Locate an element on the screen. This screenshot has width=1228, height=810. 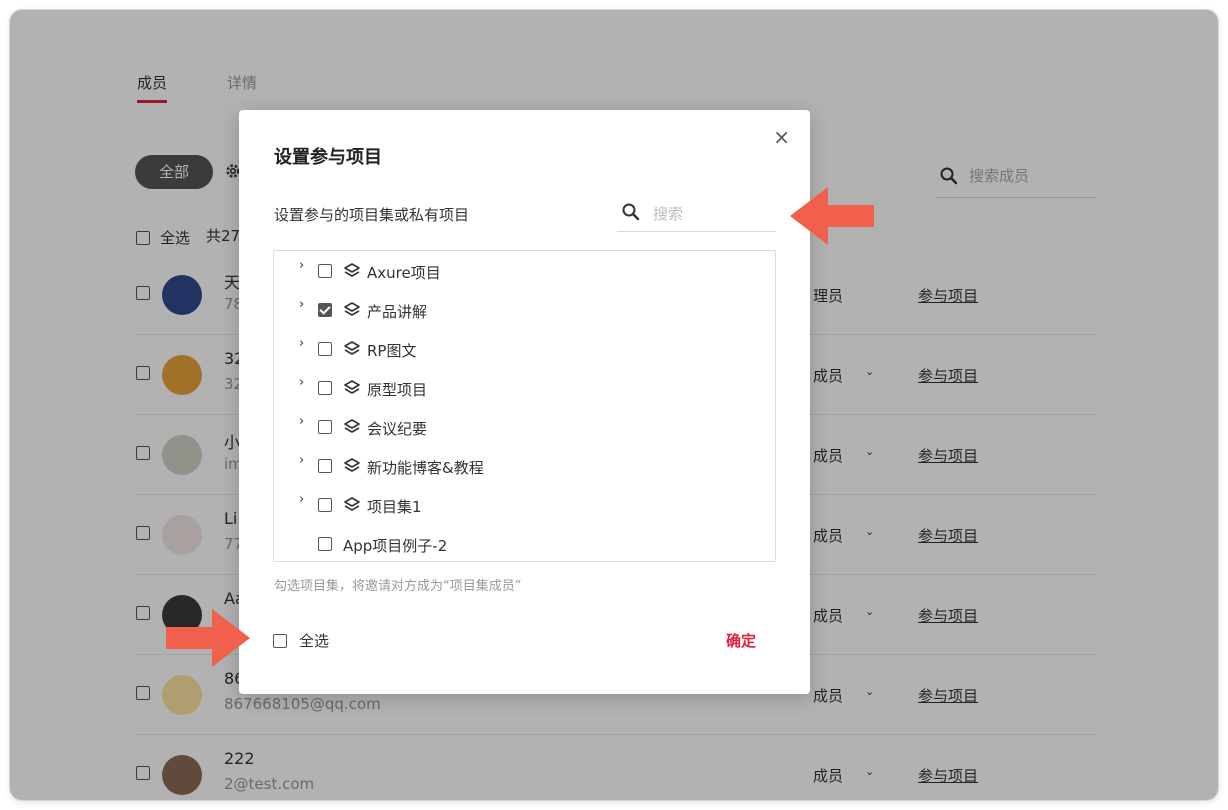
dialog-select-all: 全选 is located at coordinates (301, 640).